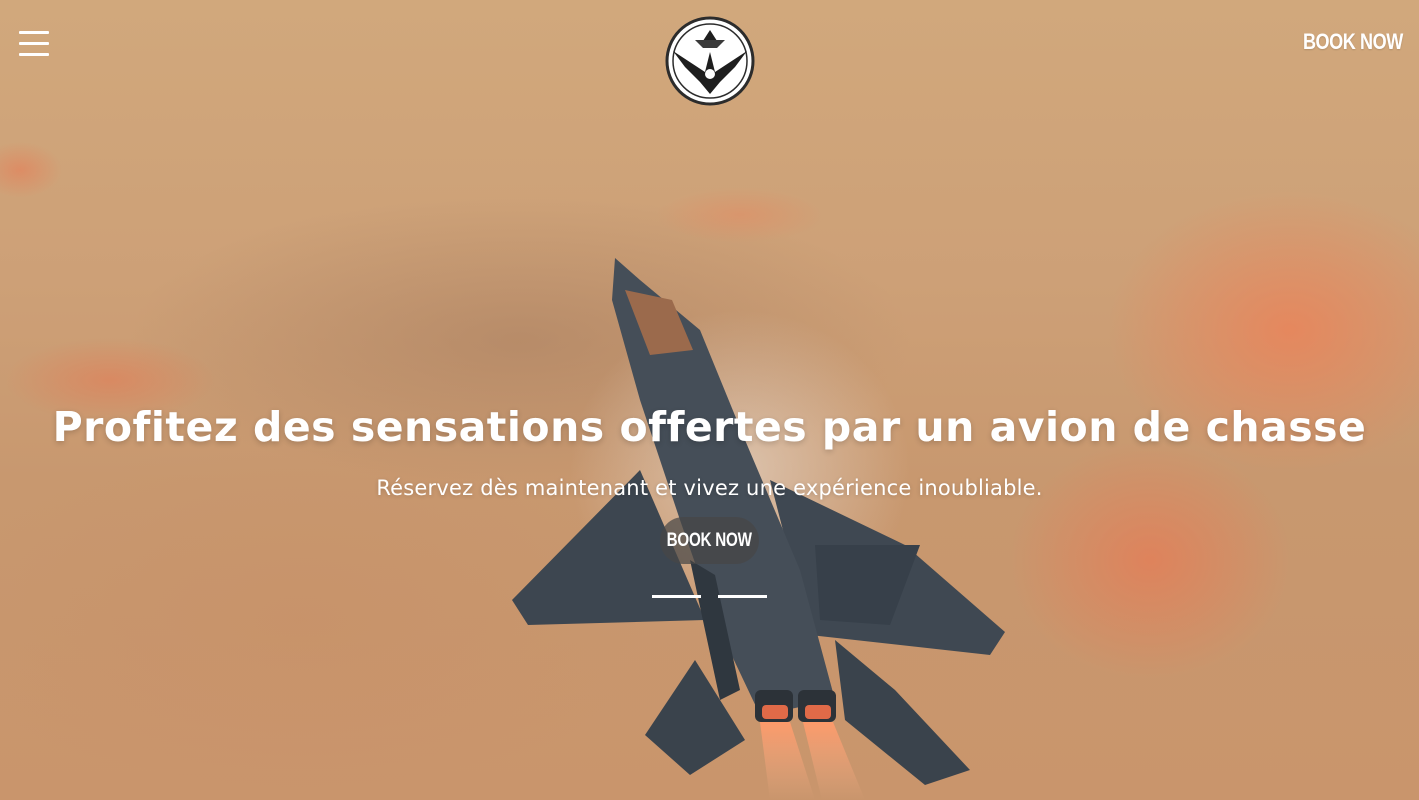 This screenshot has width=1419, height=800. I want to click on fighter-jet-emblem-icon, so click(710, 62).